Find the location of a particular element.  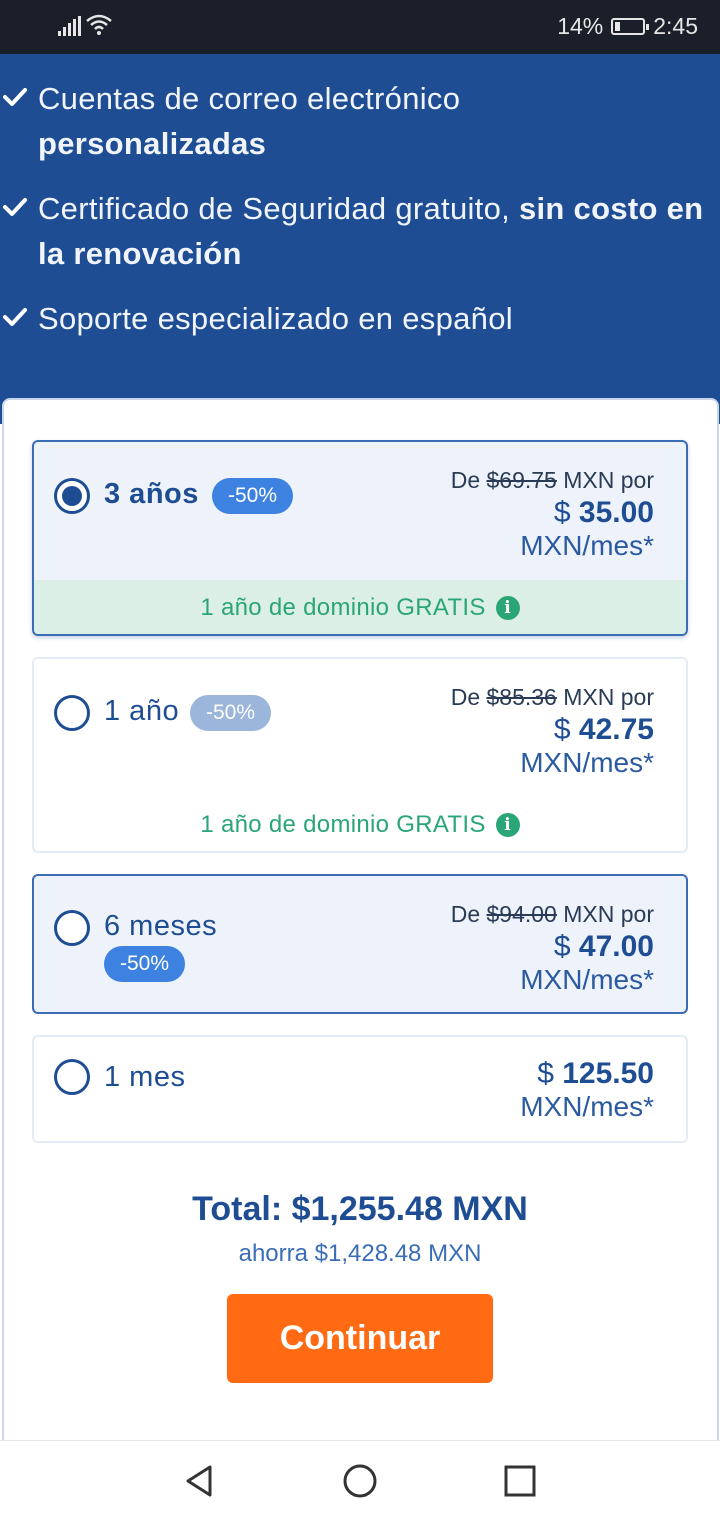

home-icon is located at coordinates (360, 1481).